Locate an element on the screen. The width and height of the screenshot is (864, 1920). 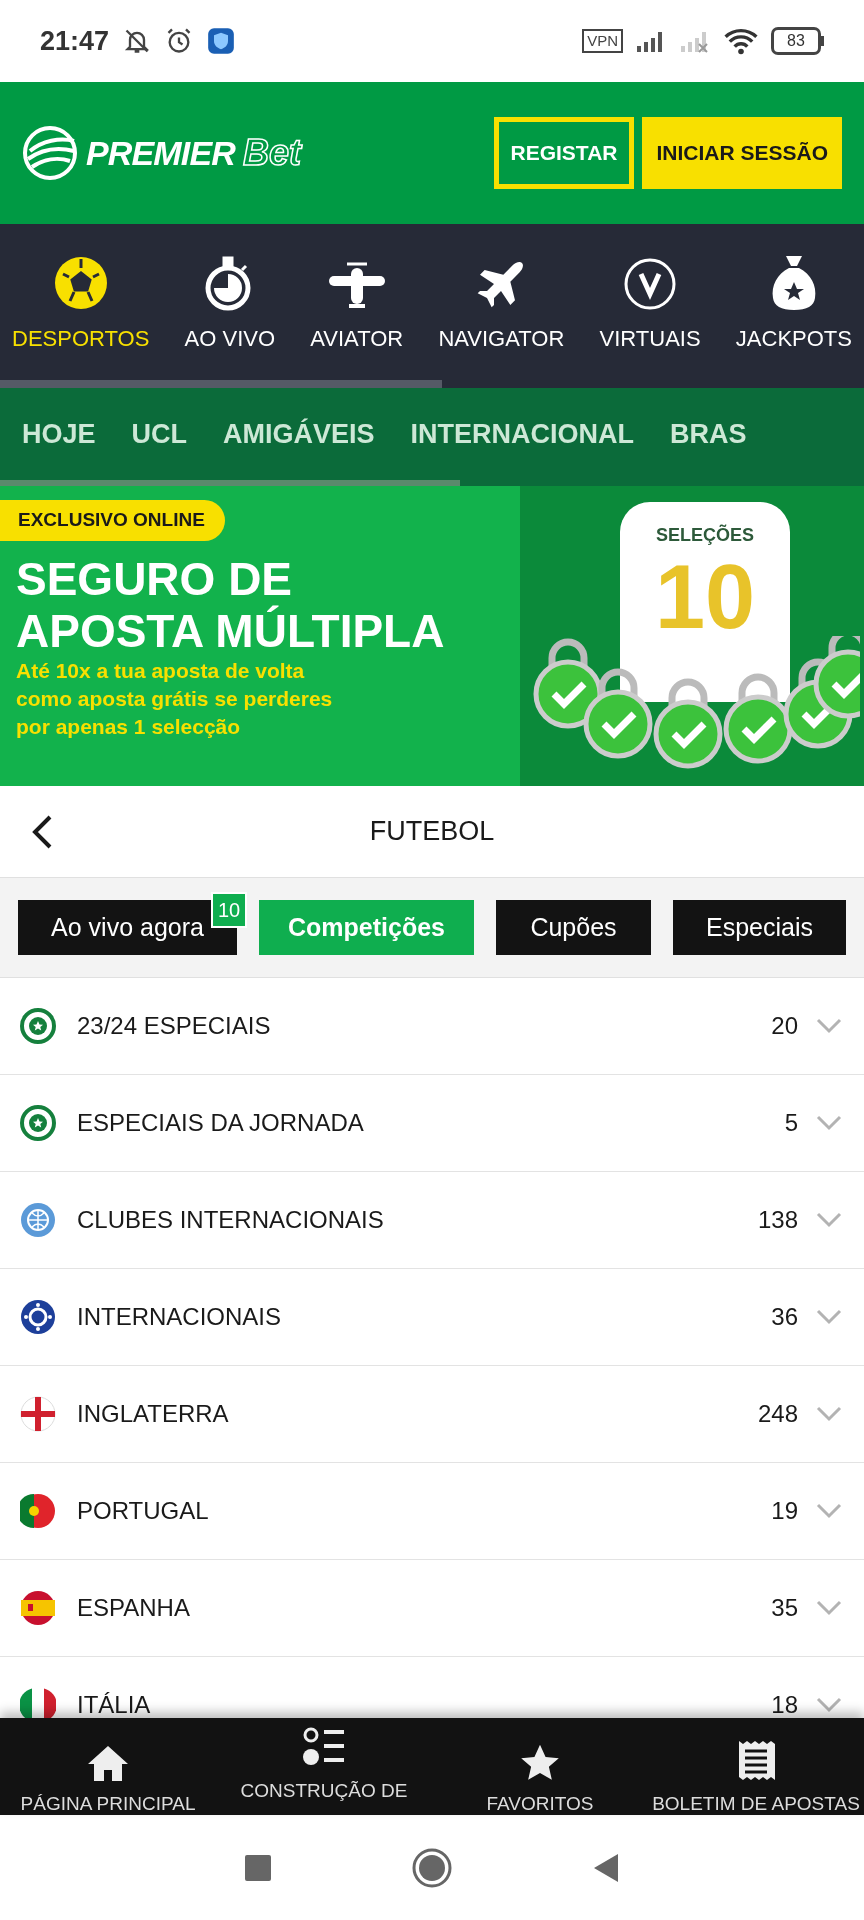
competition-name: INTERNACIONAIS is located at coordinates (424, 1317).